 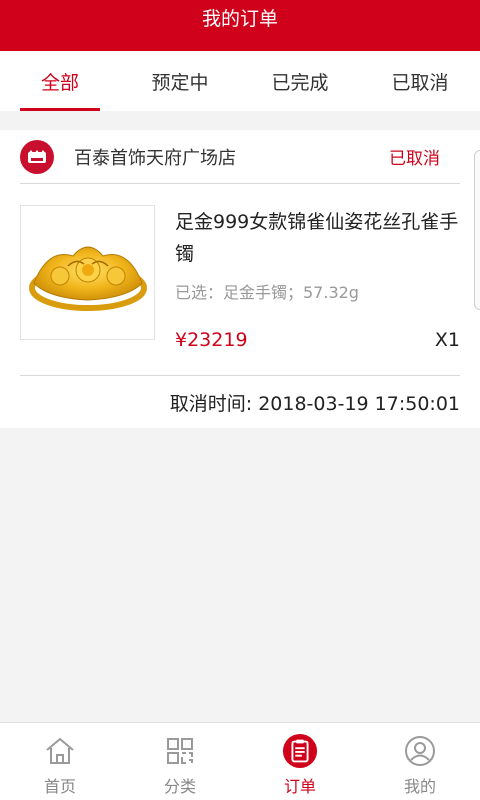 What do you see at coordinates (300, 751) in the screenshot?
I see `order-icon` at bounding box center [300, 751].